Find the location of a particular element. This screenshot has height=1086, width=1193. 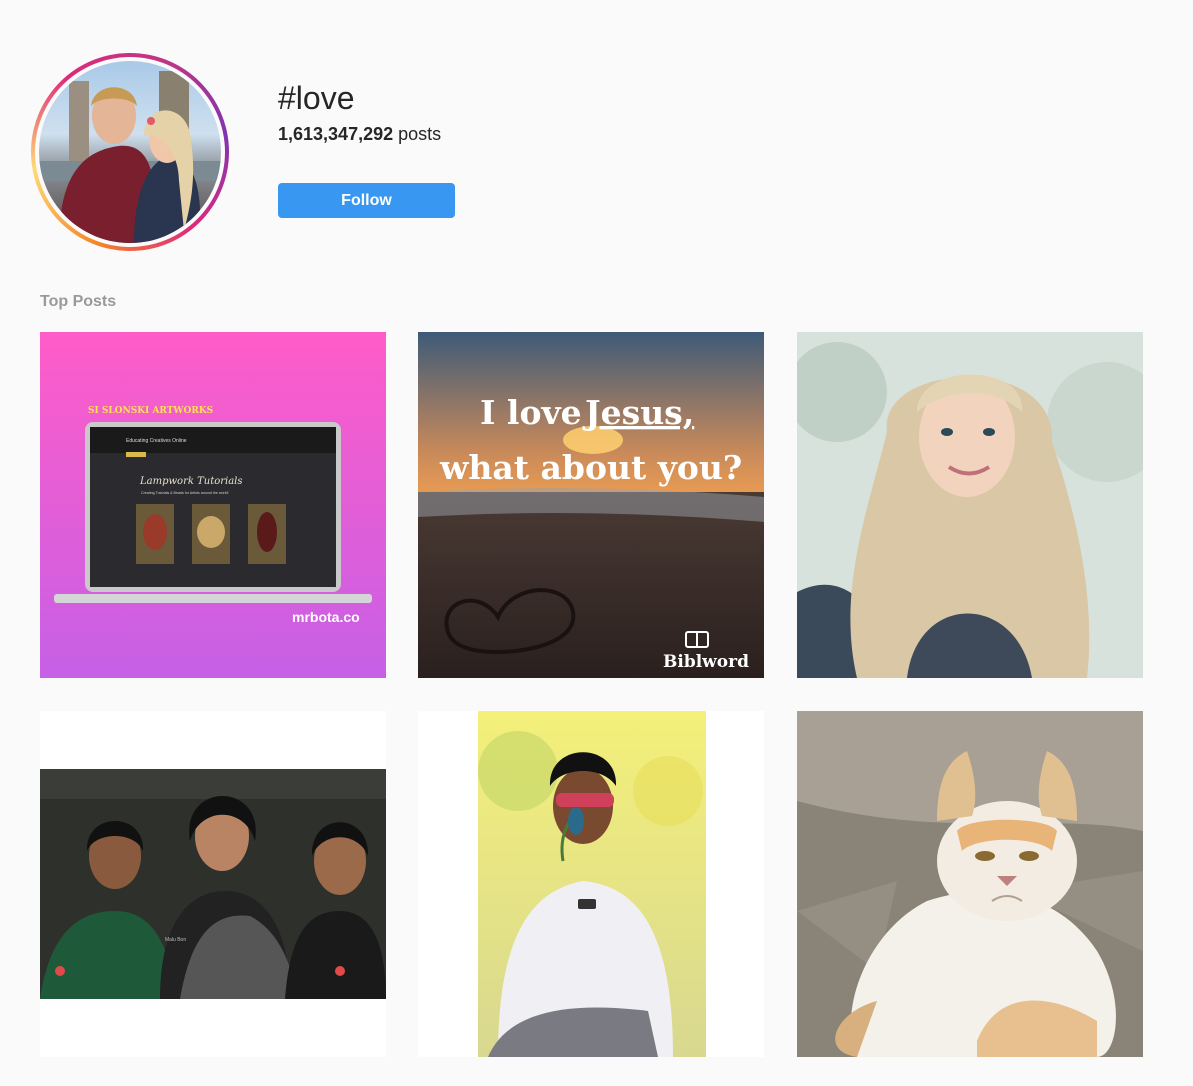

mockup-screen-heading: Educating Creatives Online is located at coordinates (156, 441).